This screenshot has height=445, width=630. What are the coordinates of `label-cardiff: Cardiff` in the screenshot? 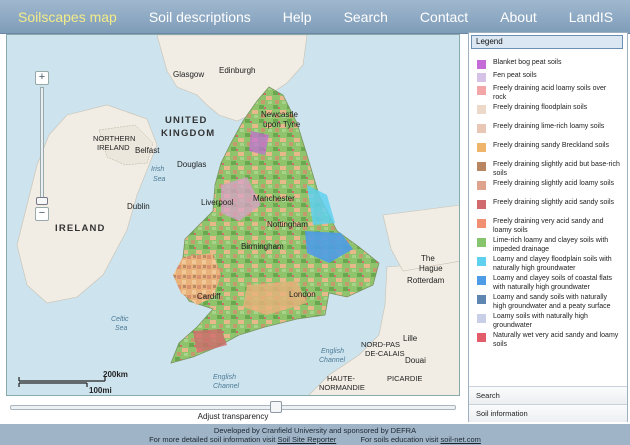 It's located at (209, 296).